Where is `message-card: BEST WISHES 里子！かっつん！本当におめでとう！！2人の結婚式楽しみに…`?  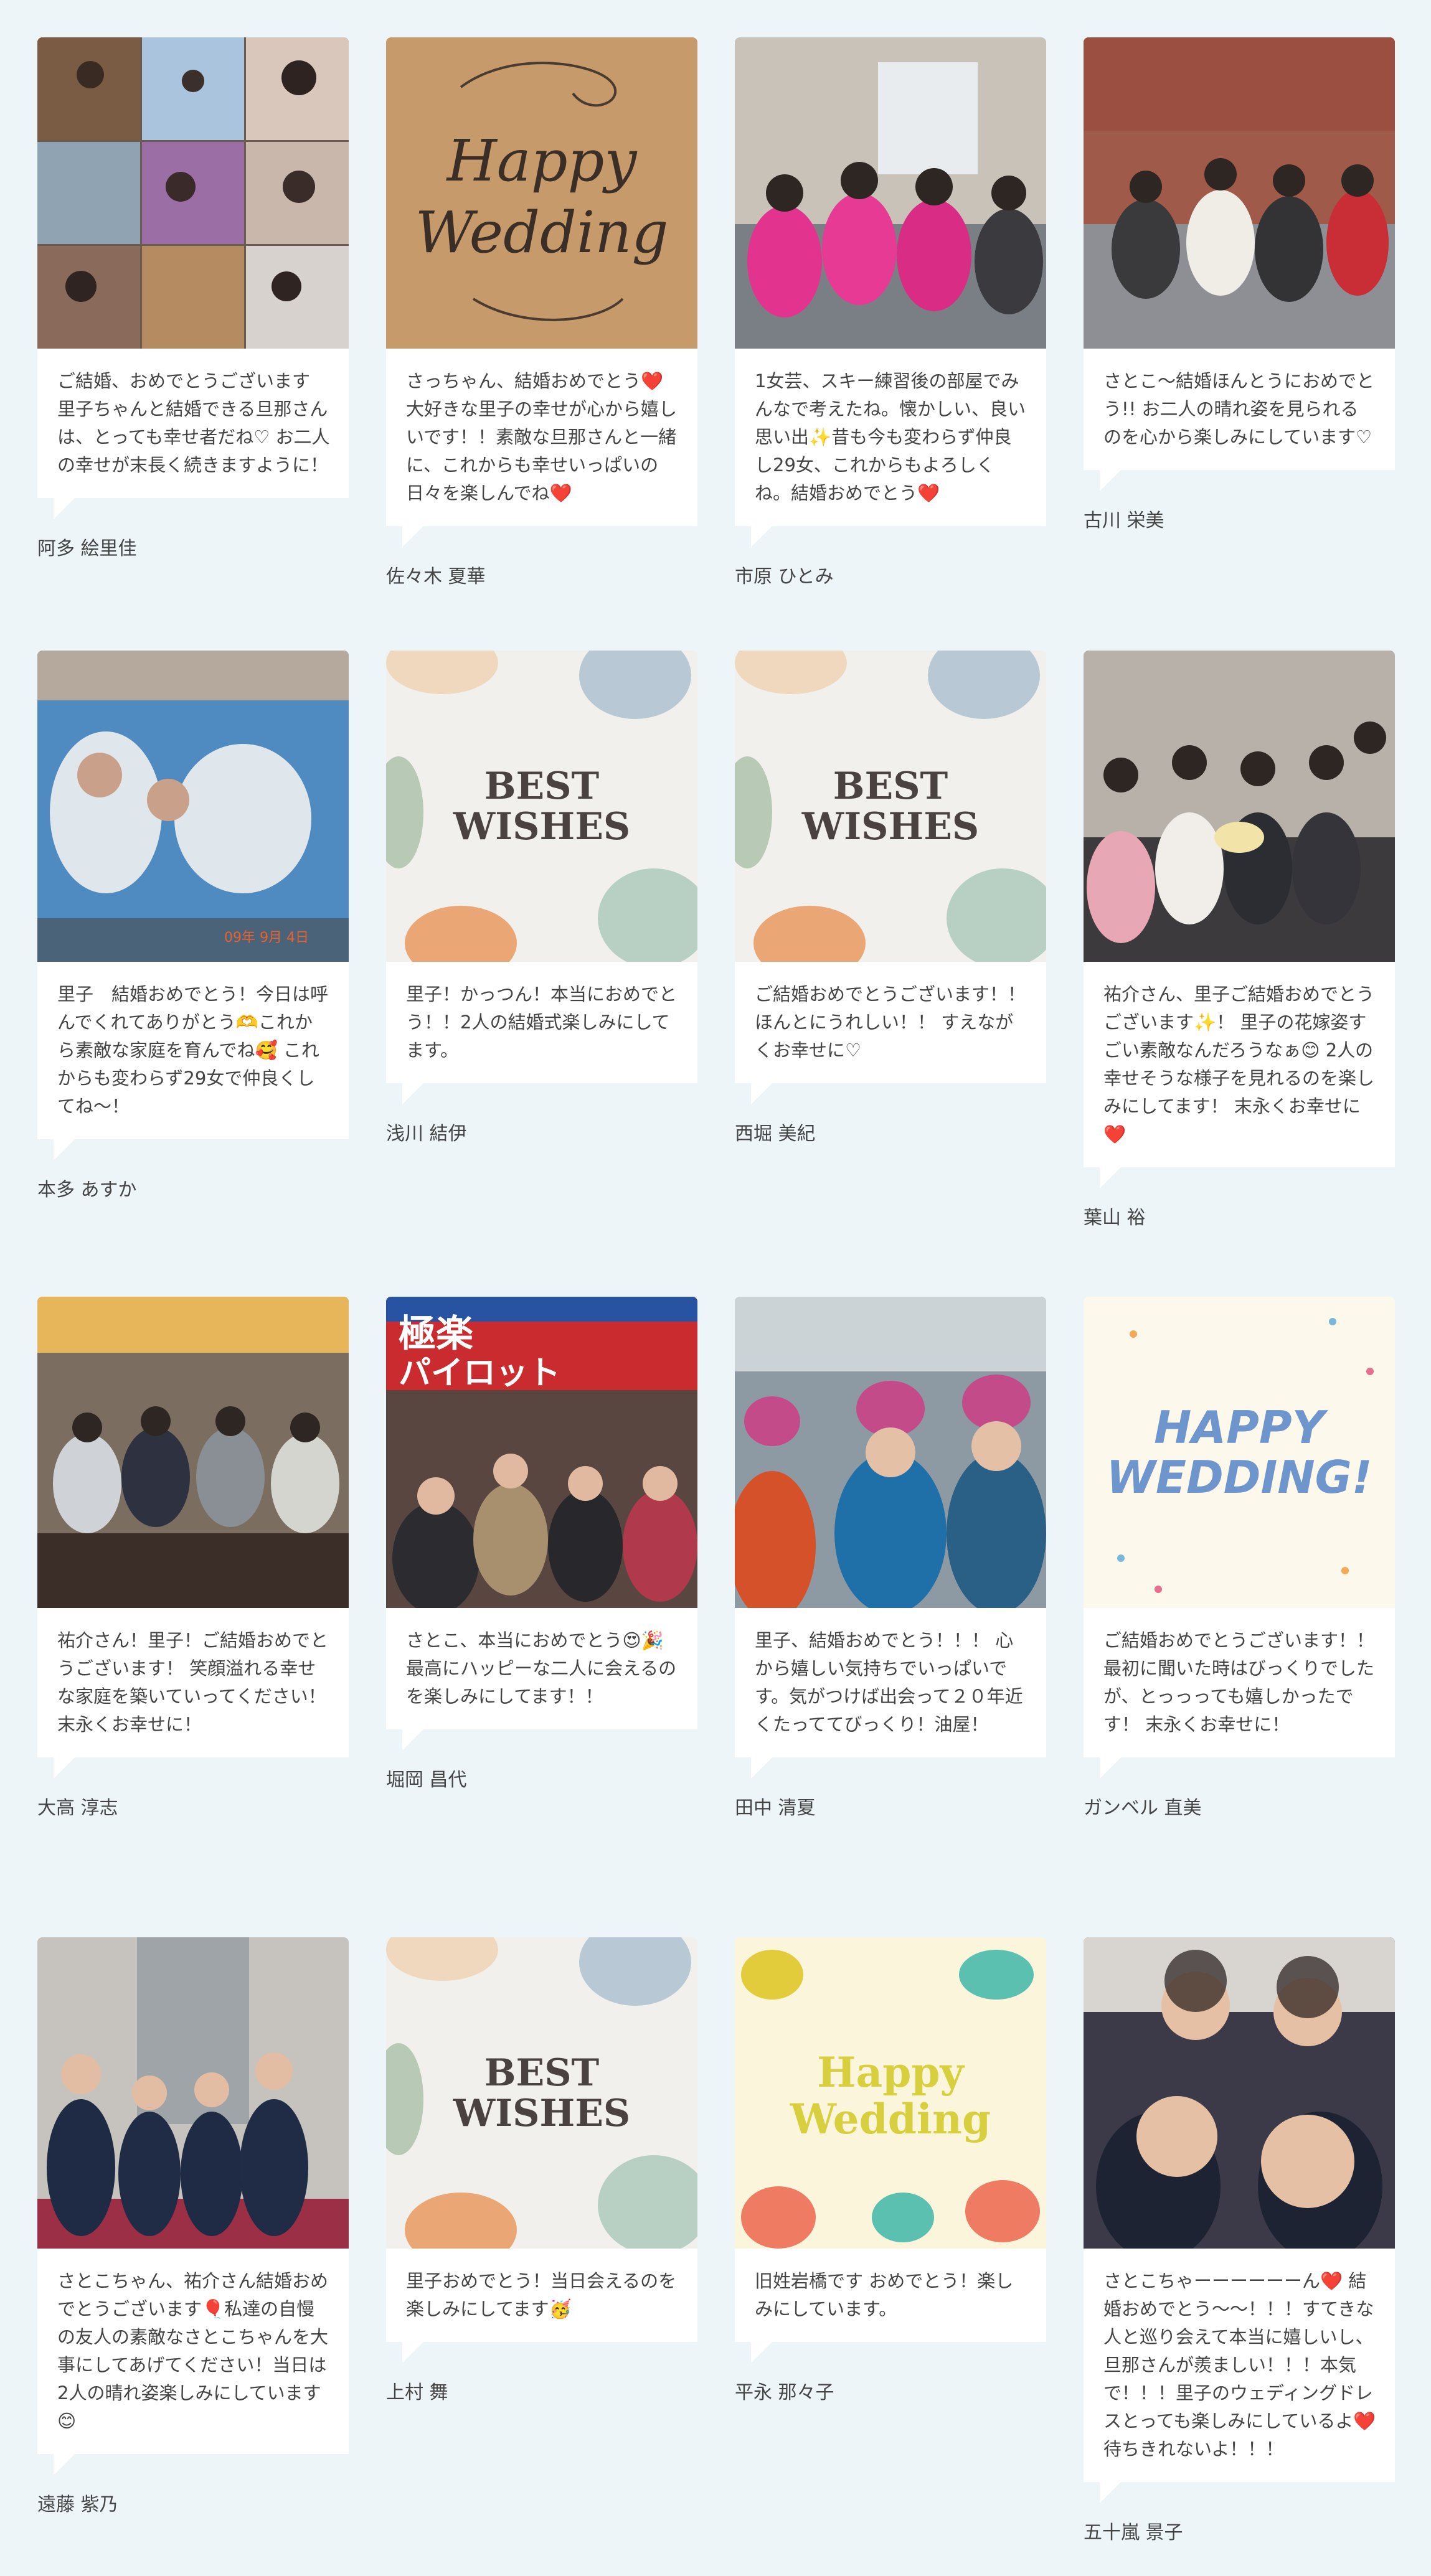
message-card: BEST WISHES 里子！かっつん！本当におめでとう！！2人の結婚式楽しみに… is located at coordinates (541, 898).